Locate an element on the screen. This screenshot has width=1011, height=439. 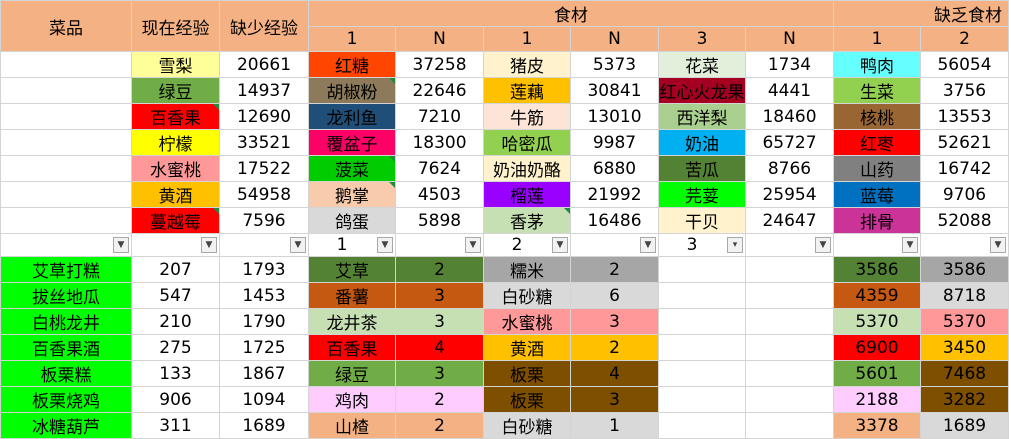
ingredient-cell: 板栗 is located at coordinates (527, 373).